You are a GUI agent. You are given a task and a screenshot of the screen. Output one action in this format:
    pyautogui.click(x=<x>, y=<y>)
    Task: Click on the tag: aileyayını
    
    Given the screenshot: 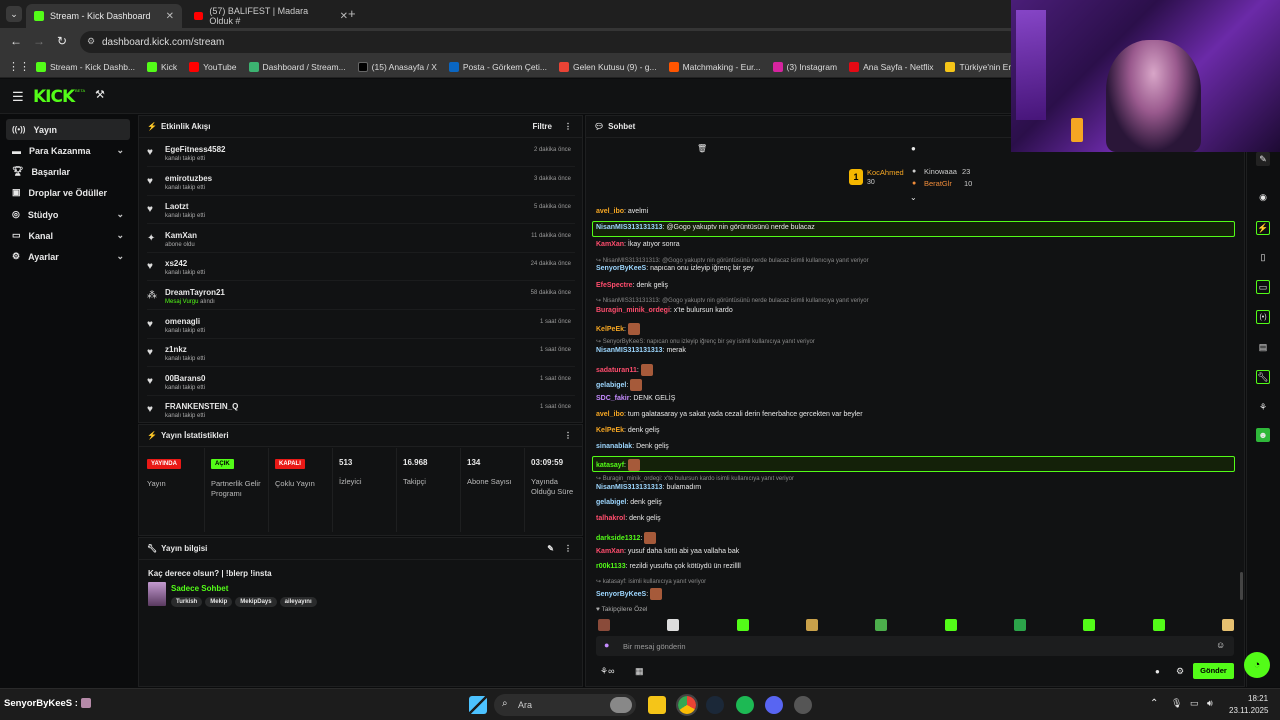 What is the action you would take?
    pyautogui.click(x=298, y=602)
    